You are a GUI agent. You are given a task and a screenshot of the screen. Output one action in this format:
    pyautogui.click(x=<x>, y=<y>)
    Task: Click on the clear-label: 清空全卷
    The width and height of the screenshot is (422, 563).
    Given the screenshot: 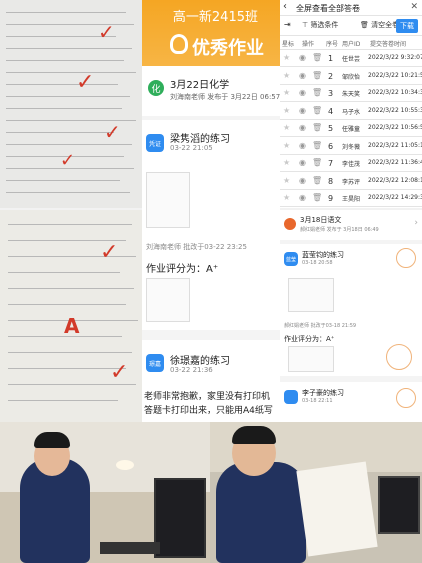 What is the action you would take?
    pyautogui.click(x=385, y=25)
    